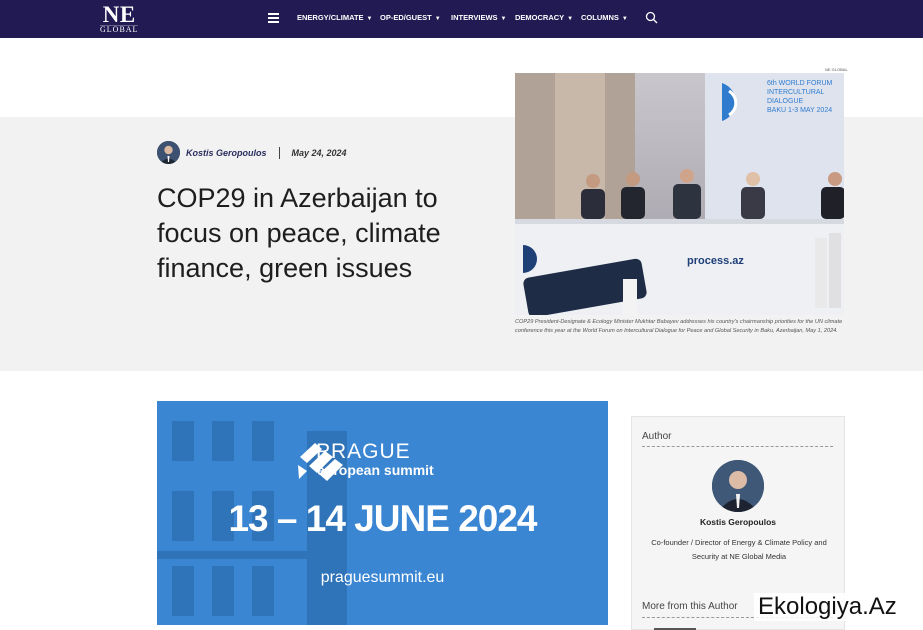  I want to click on sidebar-author-heading: Author, so click(657, 436).